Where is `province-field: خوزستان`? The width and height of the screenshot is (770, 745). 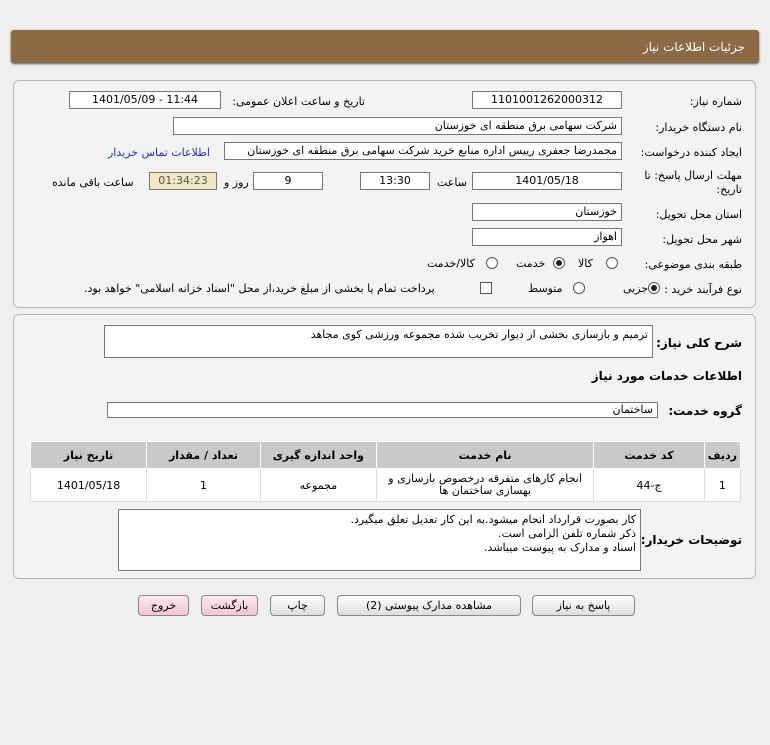
province-field: خوزستان is located at coordinates (547, 212).